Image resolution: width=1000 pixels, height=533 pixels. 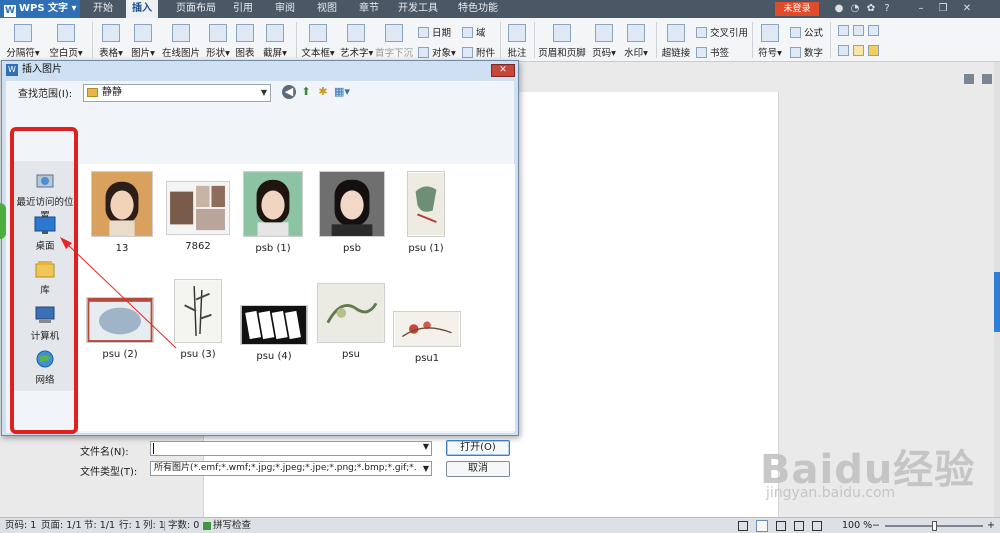 I want to click on tab-references: 引用, so click(x=243, y=9).